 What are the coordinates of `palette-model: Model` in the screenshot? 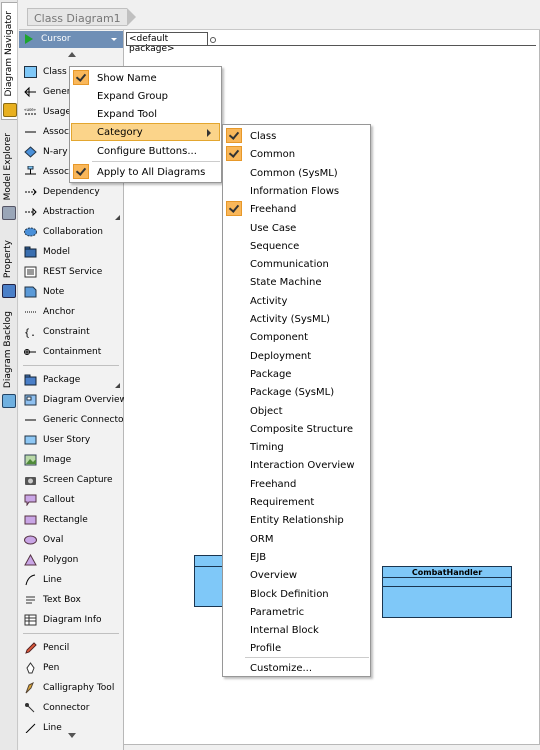 It's located at (71, 253).